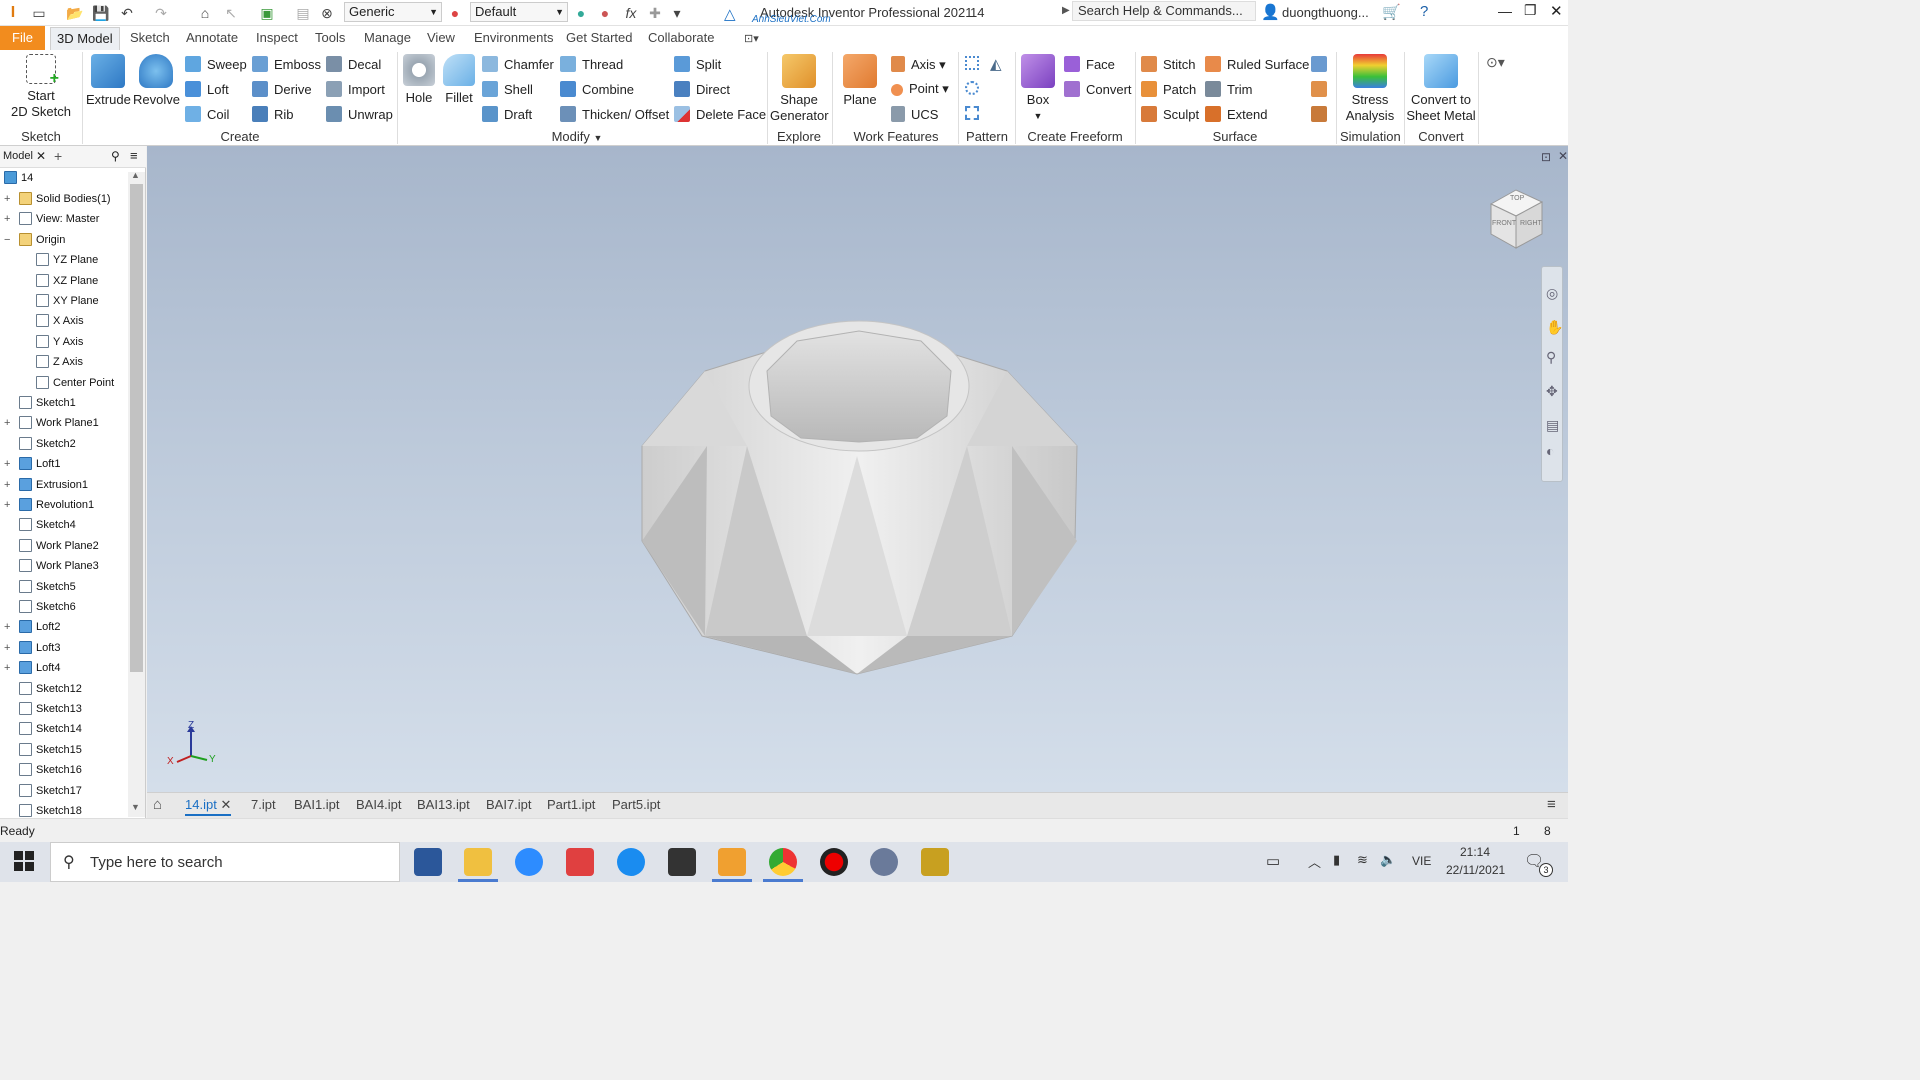  I want to click on mirror-icon: ◭, so click(996, 64).